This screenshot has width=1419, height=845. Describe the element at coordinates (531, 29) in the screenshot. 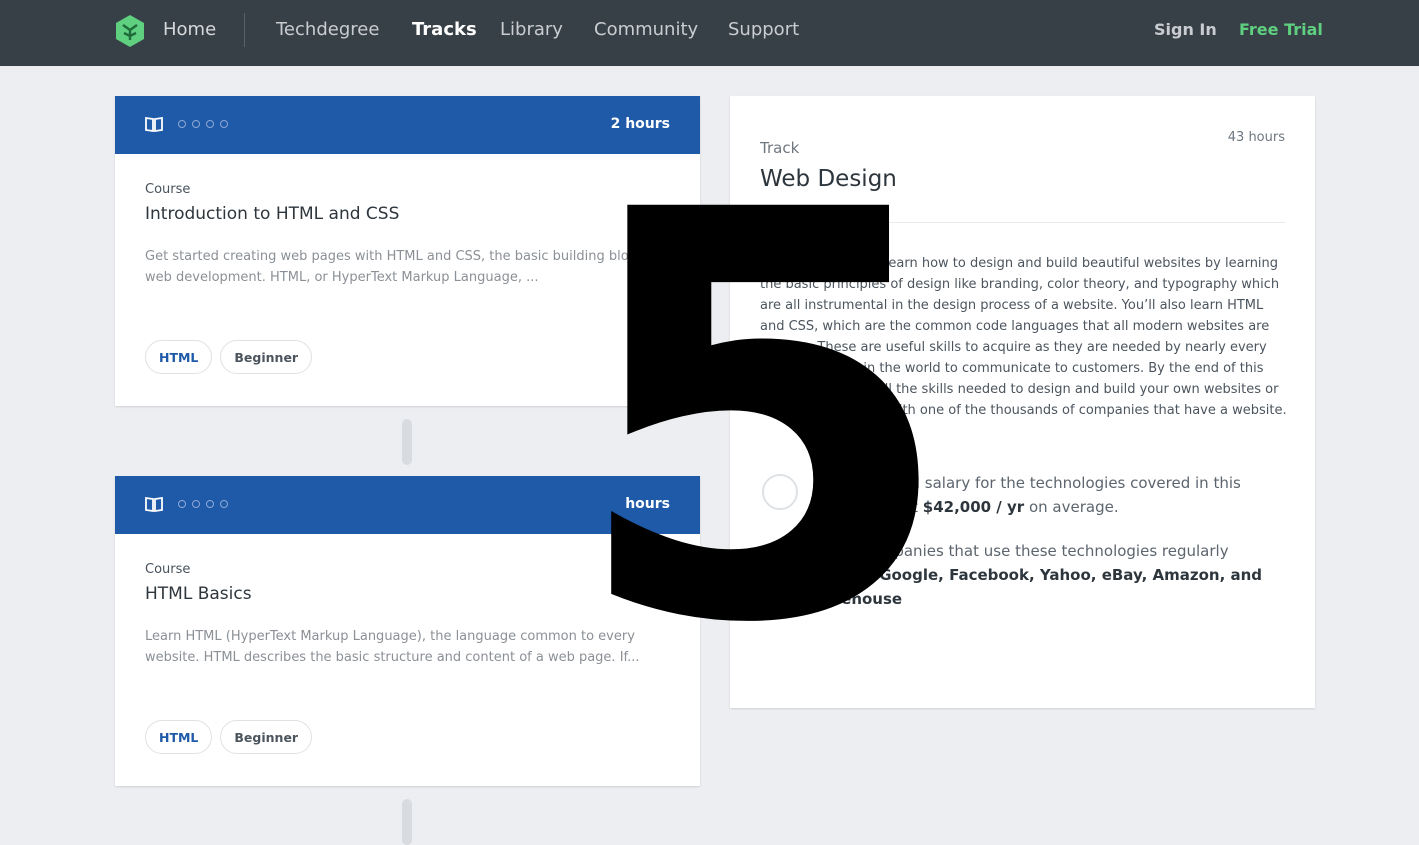

I see `nav-link-library: Library` at that location.